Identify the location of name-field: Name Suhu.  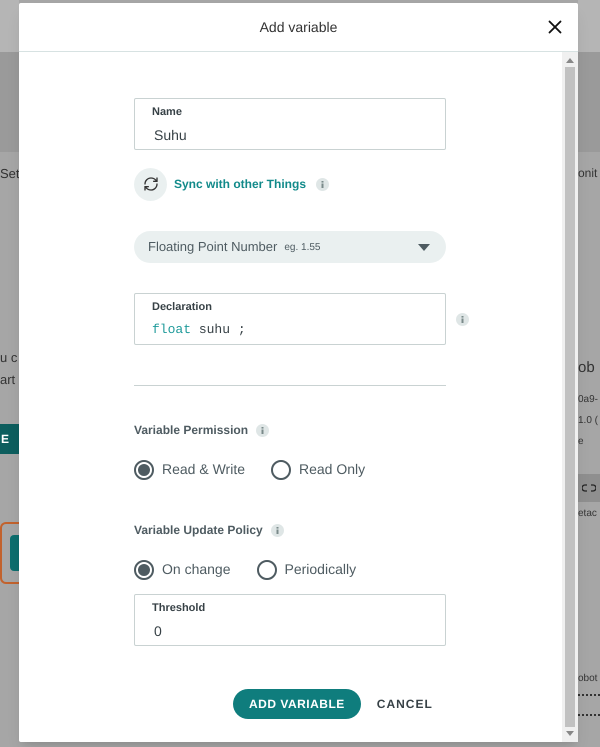
(290, 124).